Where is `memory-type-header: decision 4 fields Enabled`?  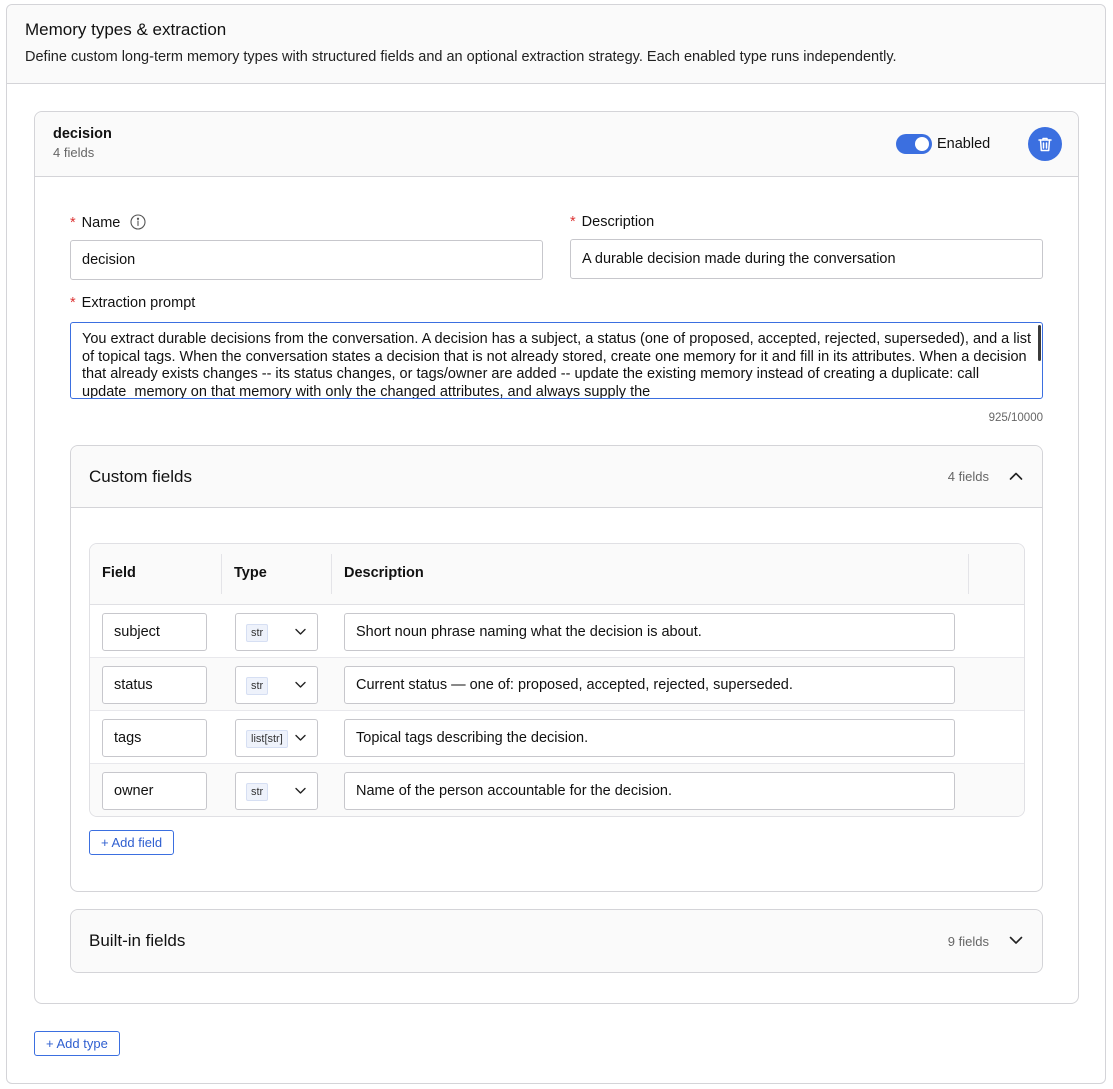
memory-type-header: decision 4 fields Enabled is located at coordinates (556, 144).